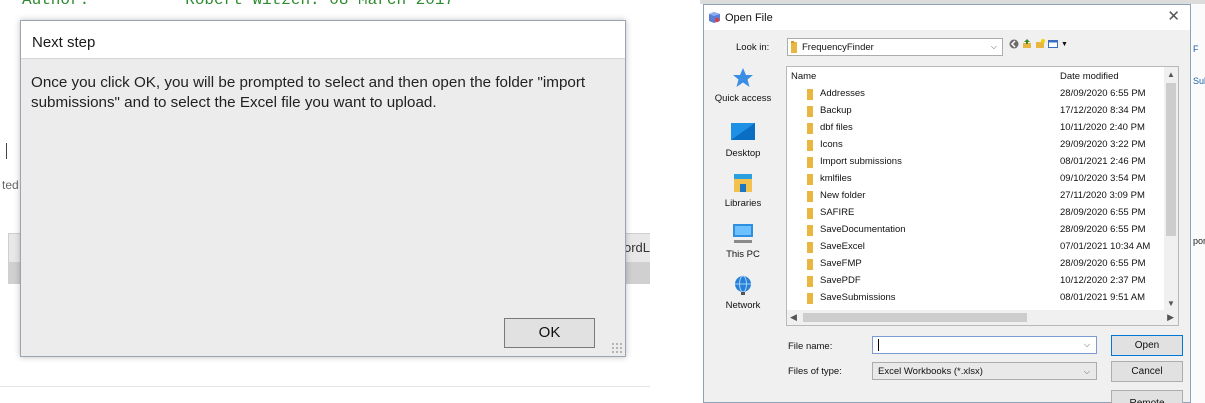 This screenshot has height=403, width=1205. Describe the element at coordinates (1102, 195) in the screenshot. I see `file-date: 27/11/2020 3:09 PM` at that location.